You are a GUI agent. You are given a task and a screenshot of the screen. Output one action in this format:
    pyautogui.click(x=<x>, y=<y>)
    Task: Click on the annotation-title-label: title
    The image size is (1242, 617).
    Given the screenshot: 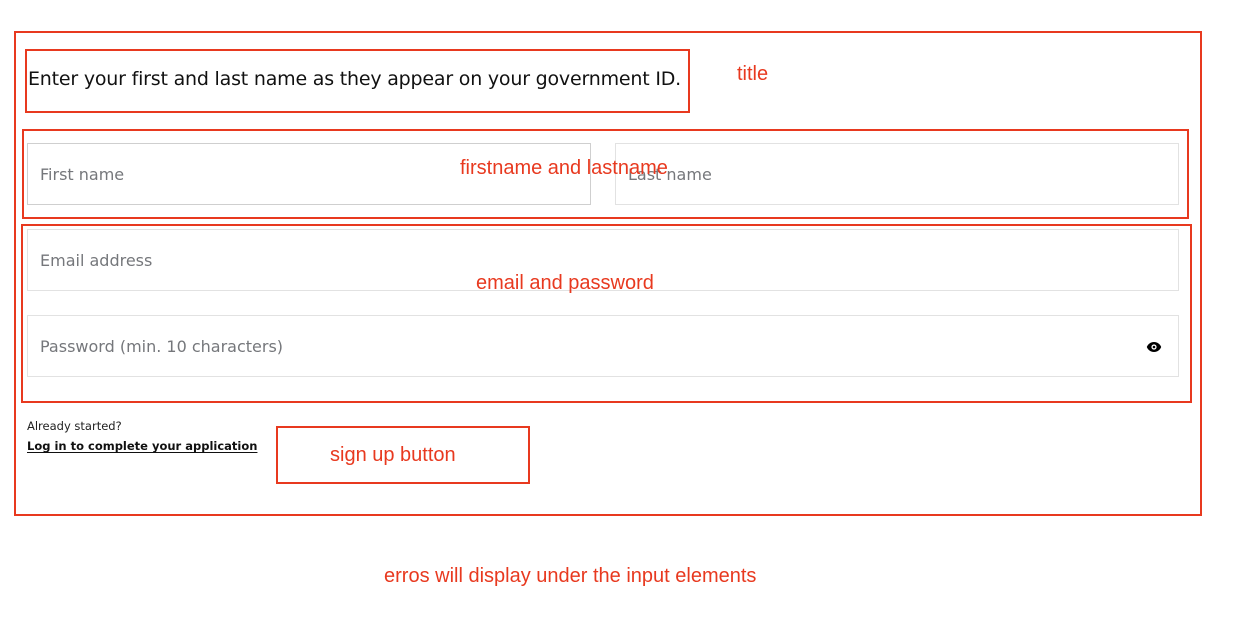 What is the action you would take?
    pyautogui.click(x=753, y=74)
    